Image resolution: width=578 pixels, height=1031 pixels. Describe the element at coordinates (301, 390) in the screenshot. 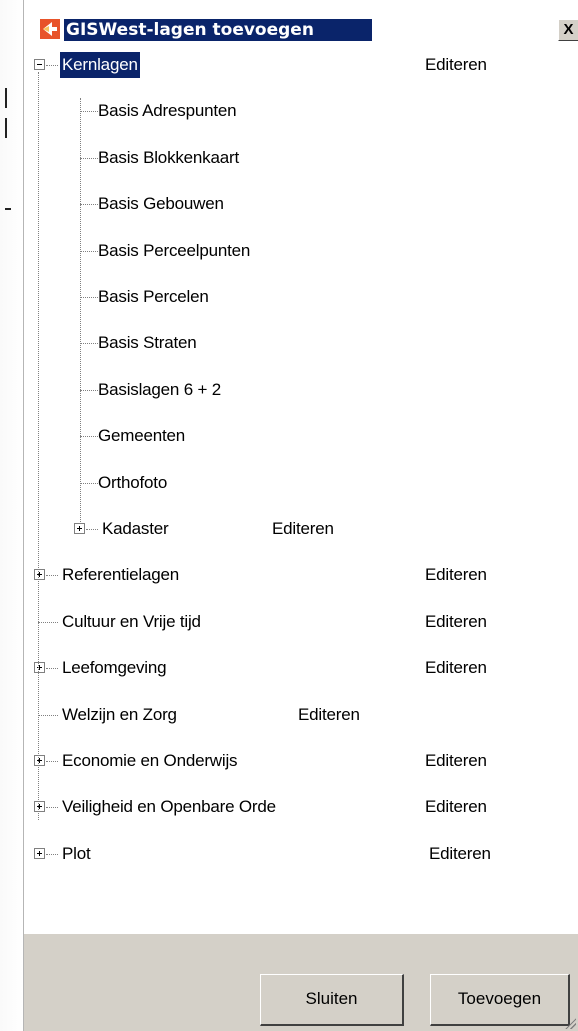

I see `tree-item-child: Basislagen 6 + 2` at that location.